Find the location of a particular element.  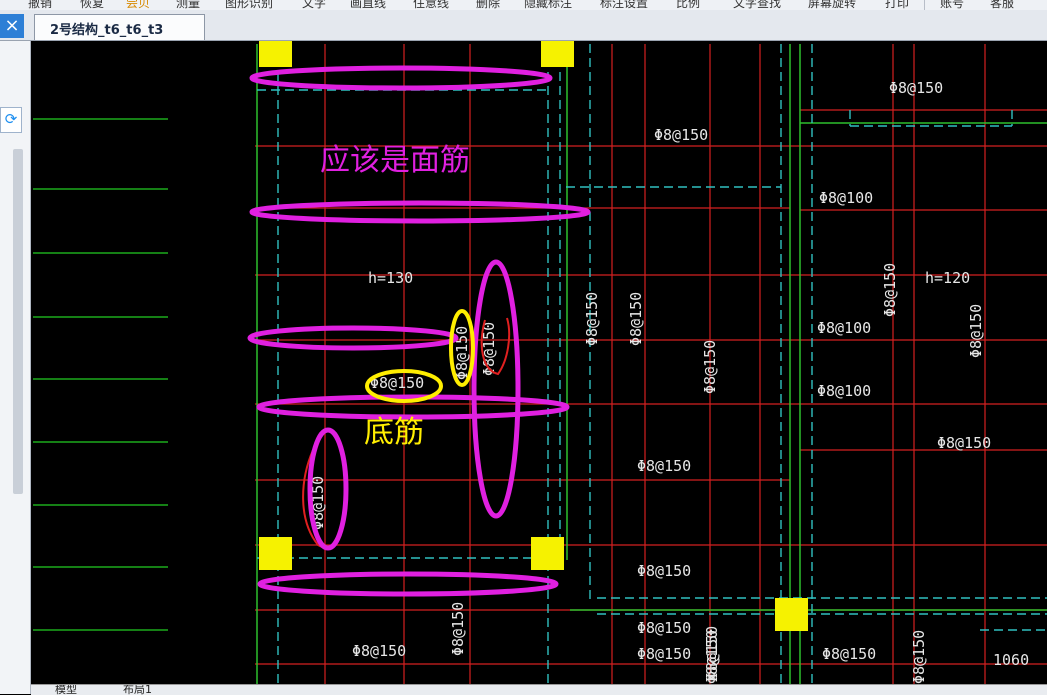

document-tab-title: 2号结构_t6_t6_t3 is located at coordinates (107, 30).